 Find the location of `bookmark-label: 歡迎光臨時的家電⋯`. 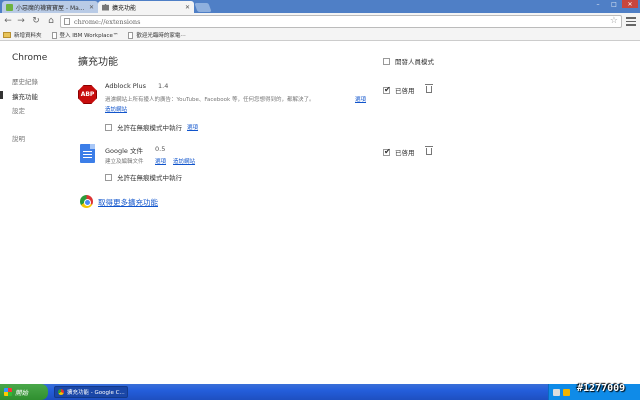

bookmark-label: 歡迎光臨時的家電⋯ is located at coordinates (161, 36).